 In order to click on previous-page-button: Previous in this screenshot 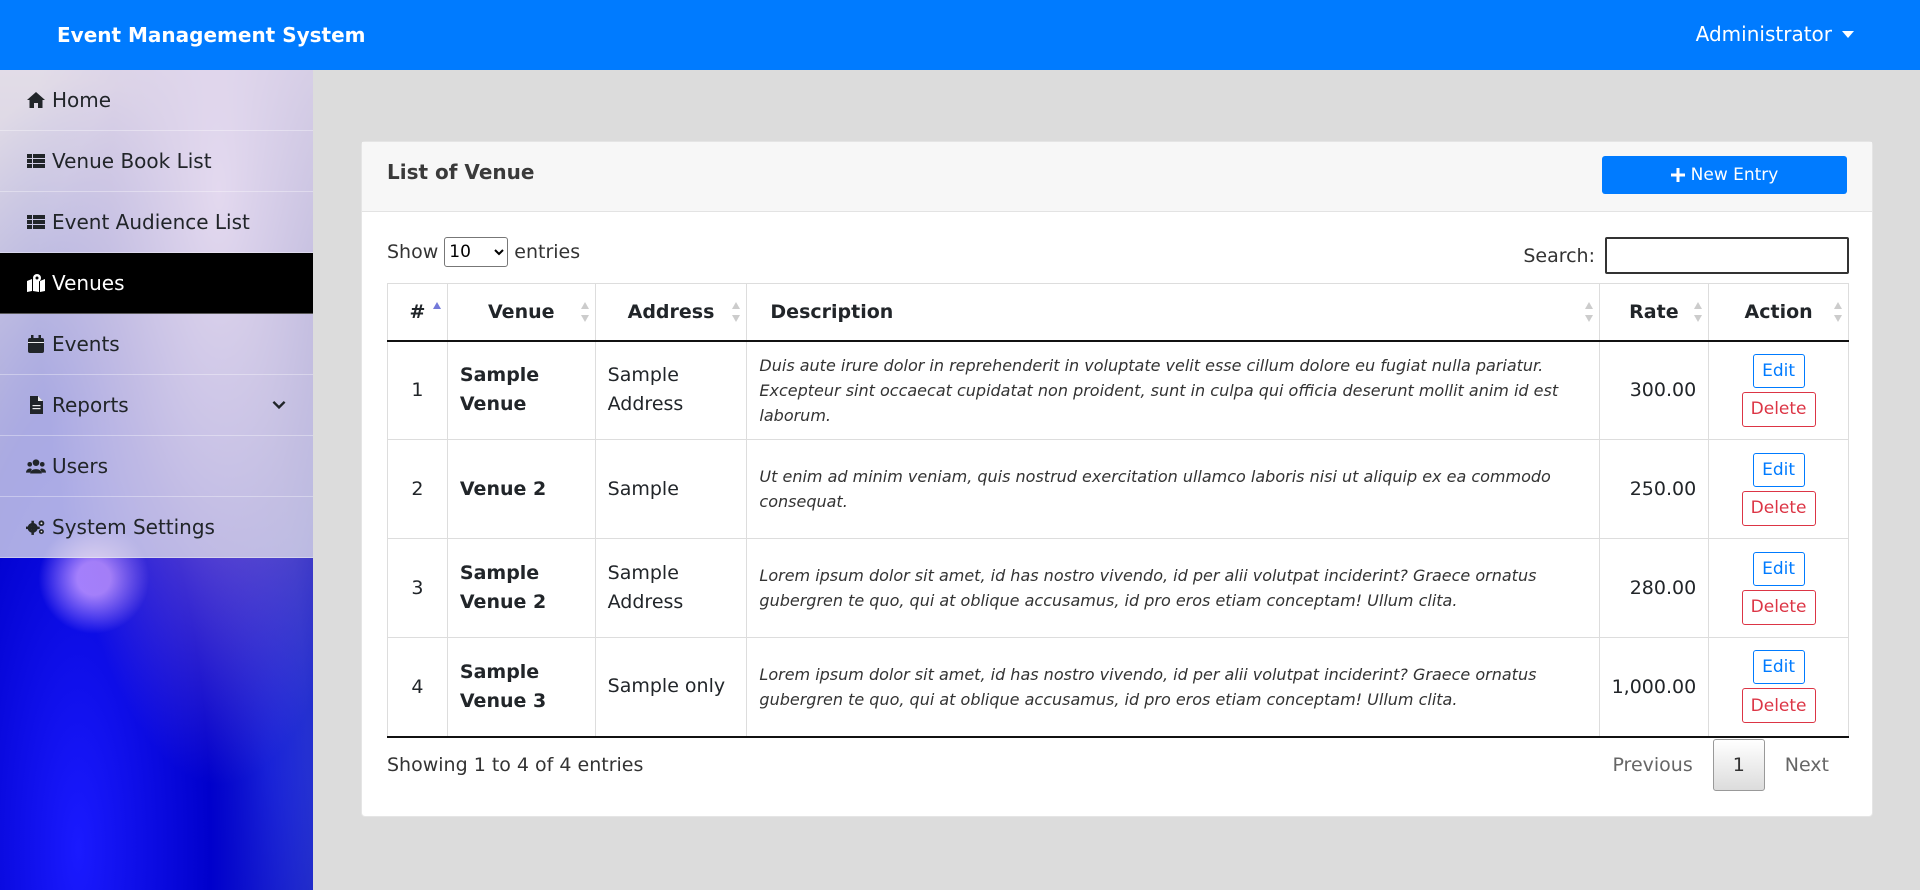, I will do `click(1652, 765)`.